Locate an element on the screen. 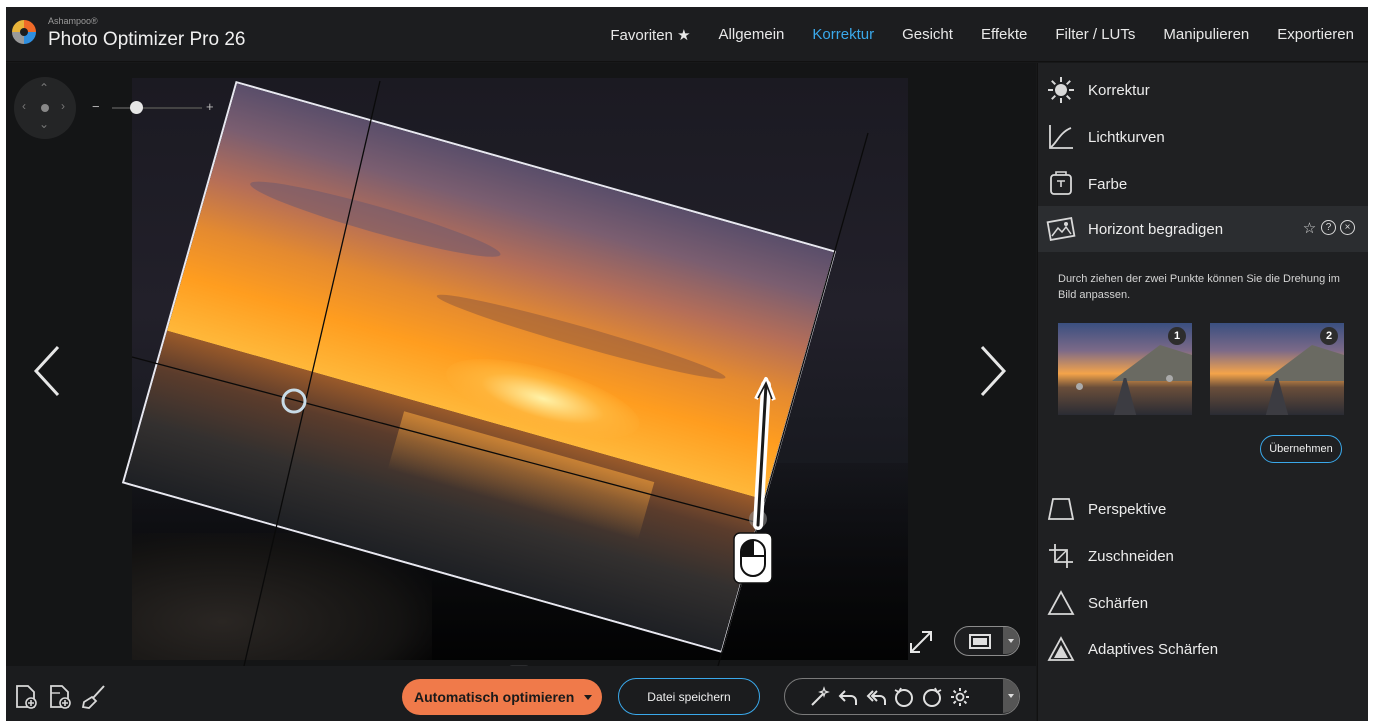 The height and width of the screenshot is (721, 1374). panel-item-adaptives-schaerfen: Adaptives Schärfen is located at coordinates (1203, 649).